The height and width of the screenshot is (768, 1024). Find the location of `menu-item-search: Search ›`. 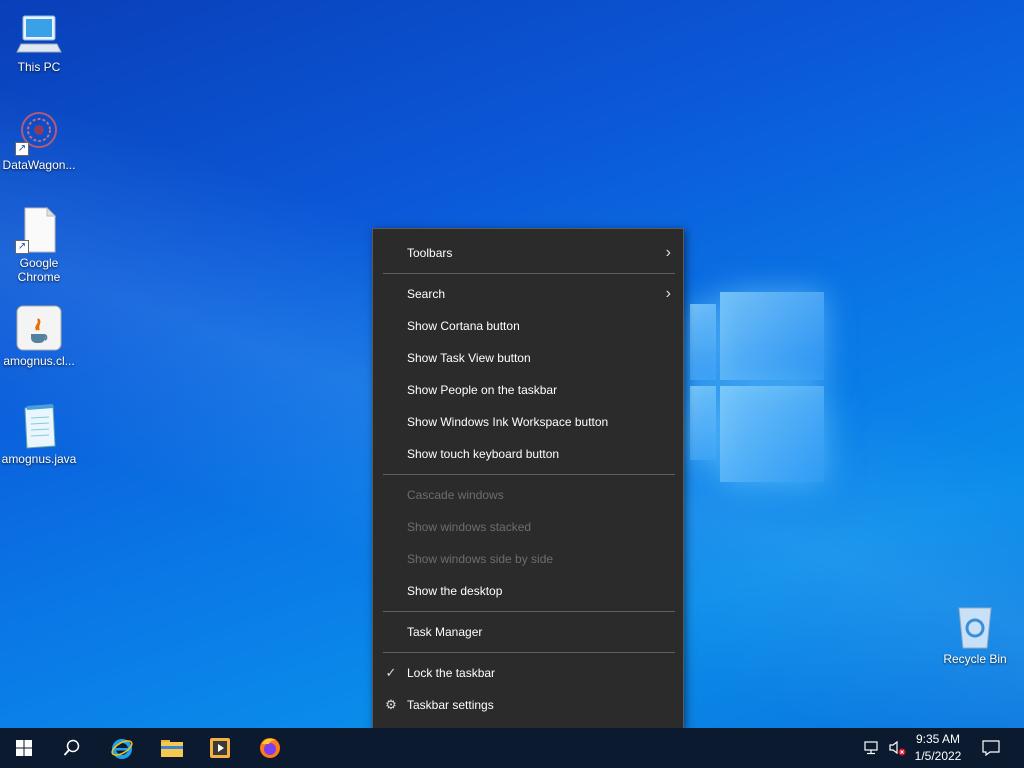

menu-item-search: Search › is located at coordinates (528, 294).